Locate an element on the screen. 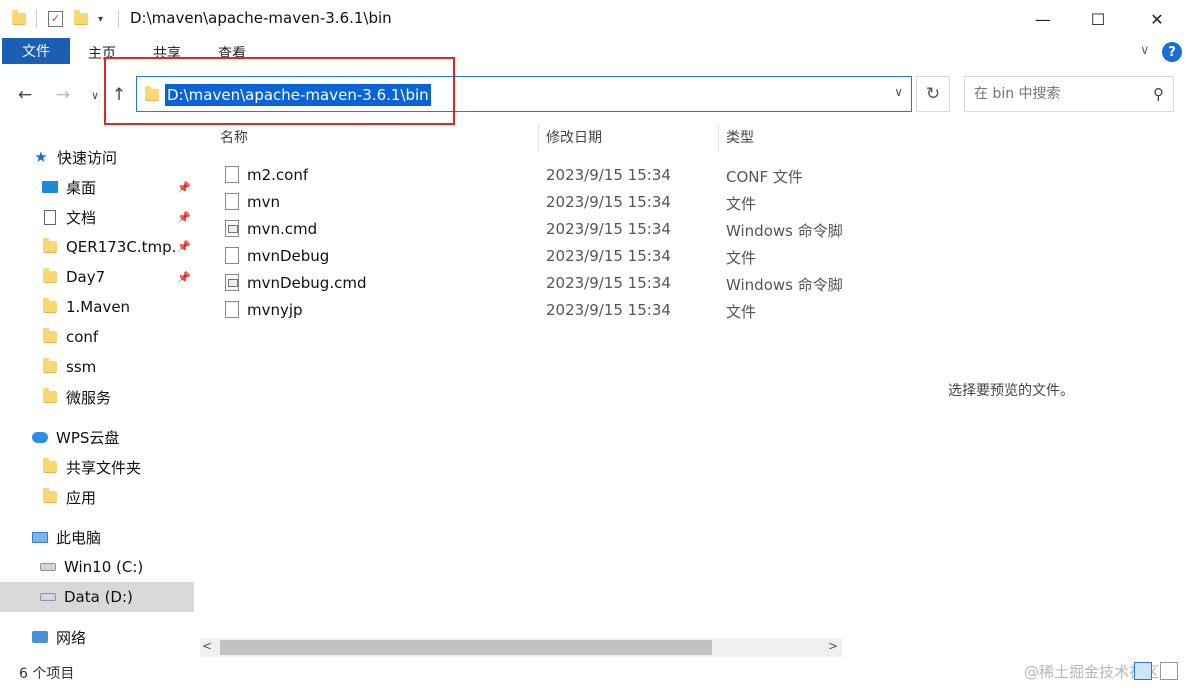 The height and width of the screenshot is (688, 1188). network-icon is located at coordinates (40, 637).